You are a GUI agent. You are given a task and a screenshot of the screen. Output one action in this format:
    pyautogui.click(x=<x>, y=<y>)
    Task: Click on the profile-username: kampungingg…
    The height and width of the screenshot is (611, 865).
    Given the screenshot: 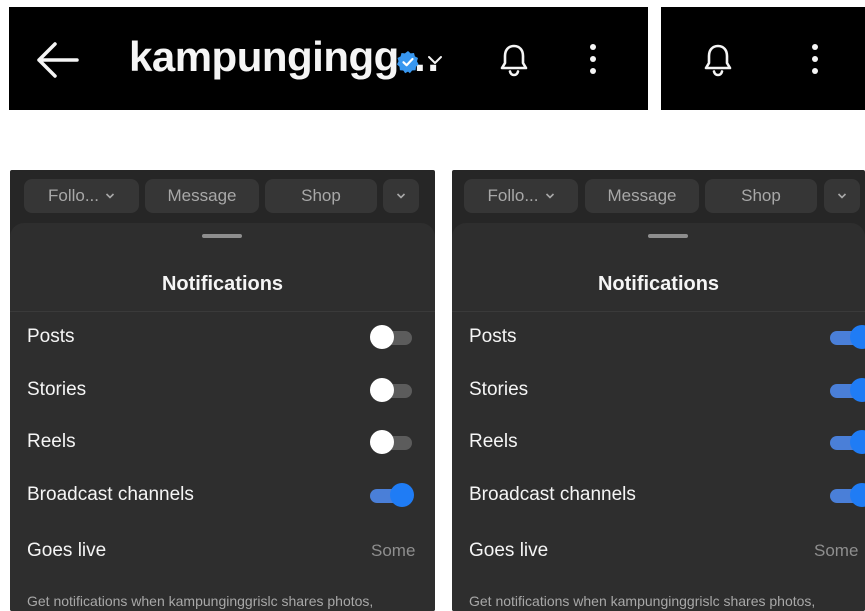 What is the action you would take?
    pyautogui.click(x=285, y=57)
    